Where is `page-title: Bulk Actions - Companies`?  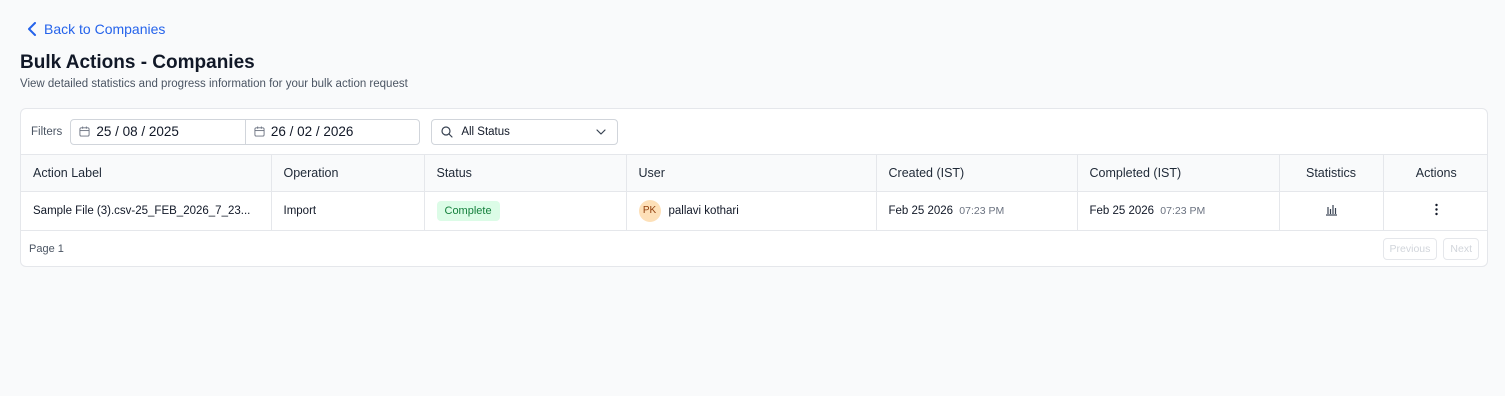 page-title: Bulk Actions - Companies is located at coordinates (137, 62).